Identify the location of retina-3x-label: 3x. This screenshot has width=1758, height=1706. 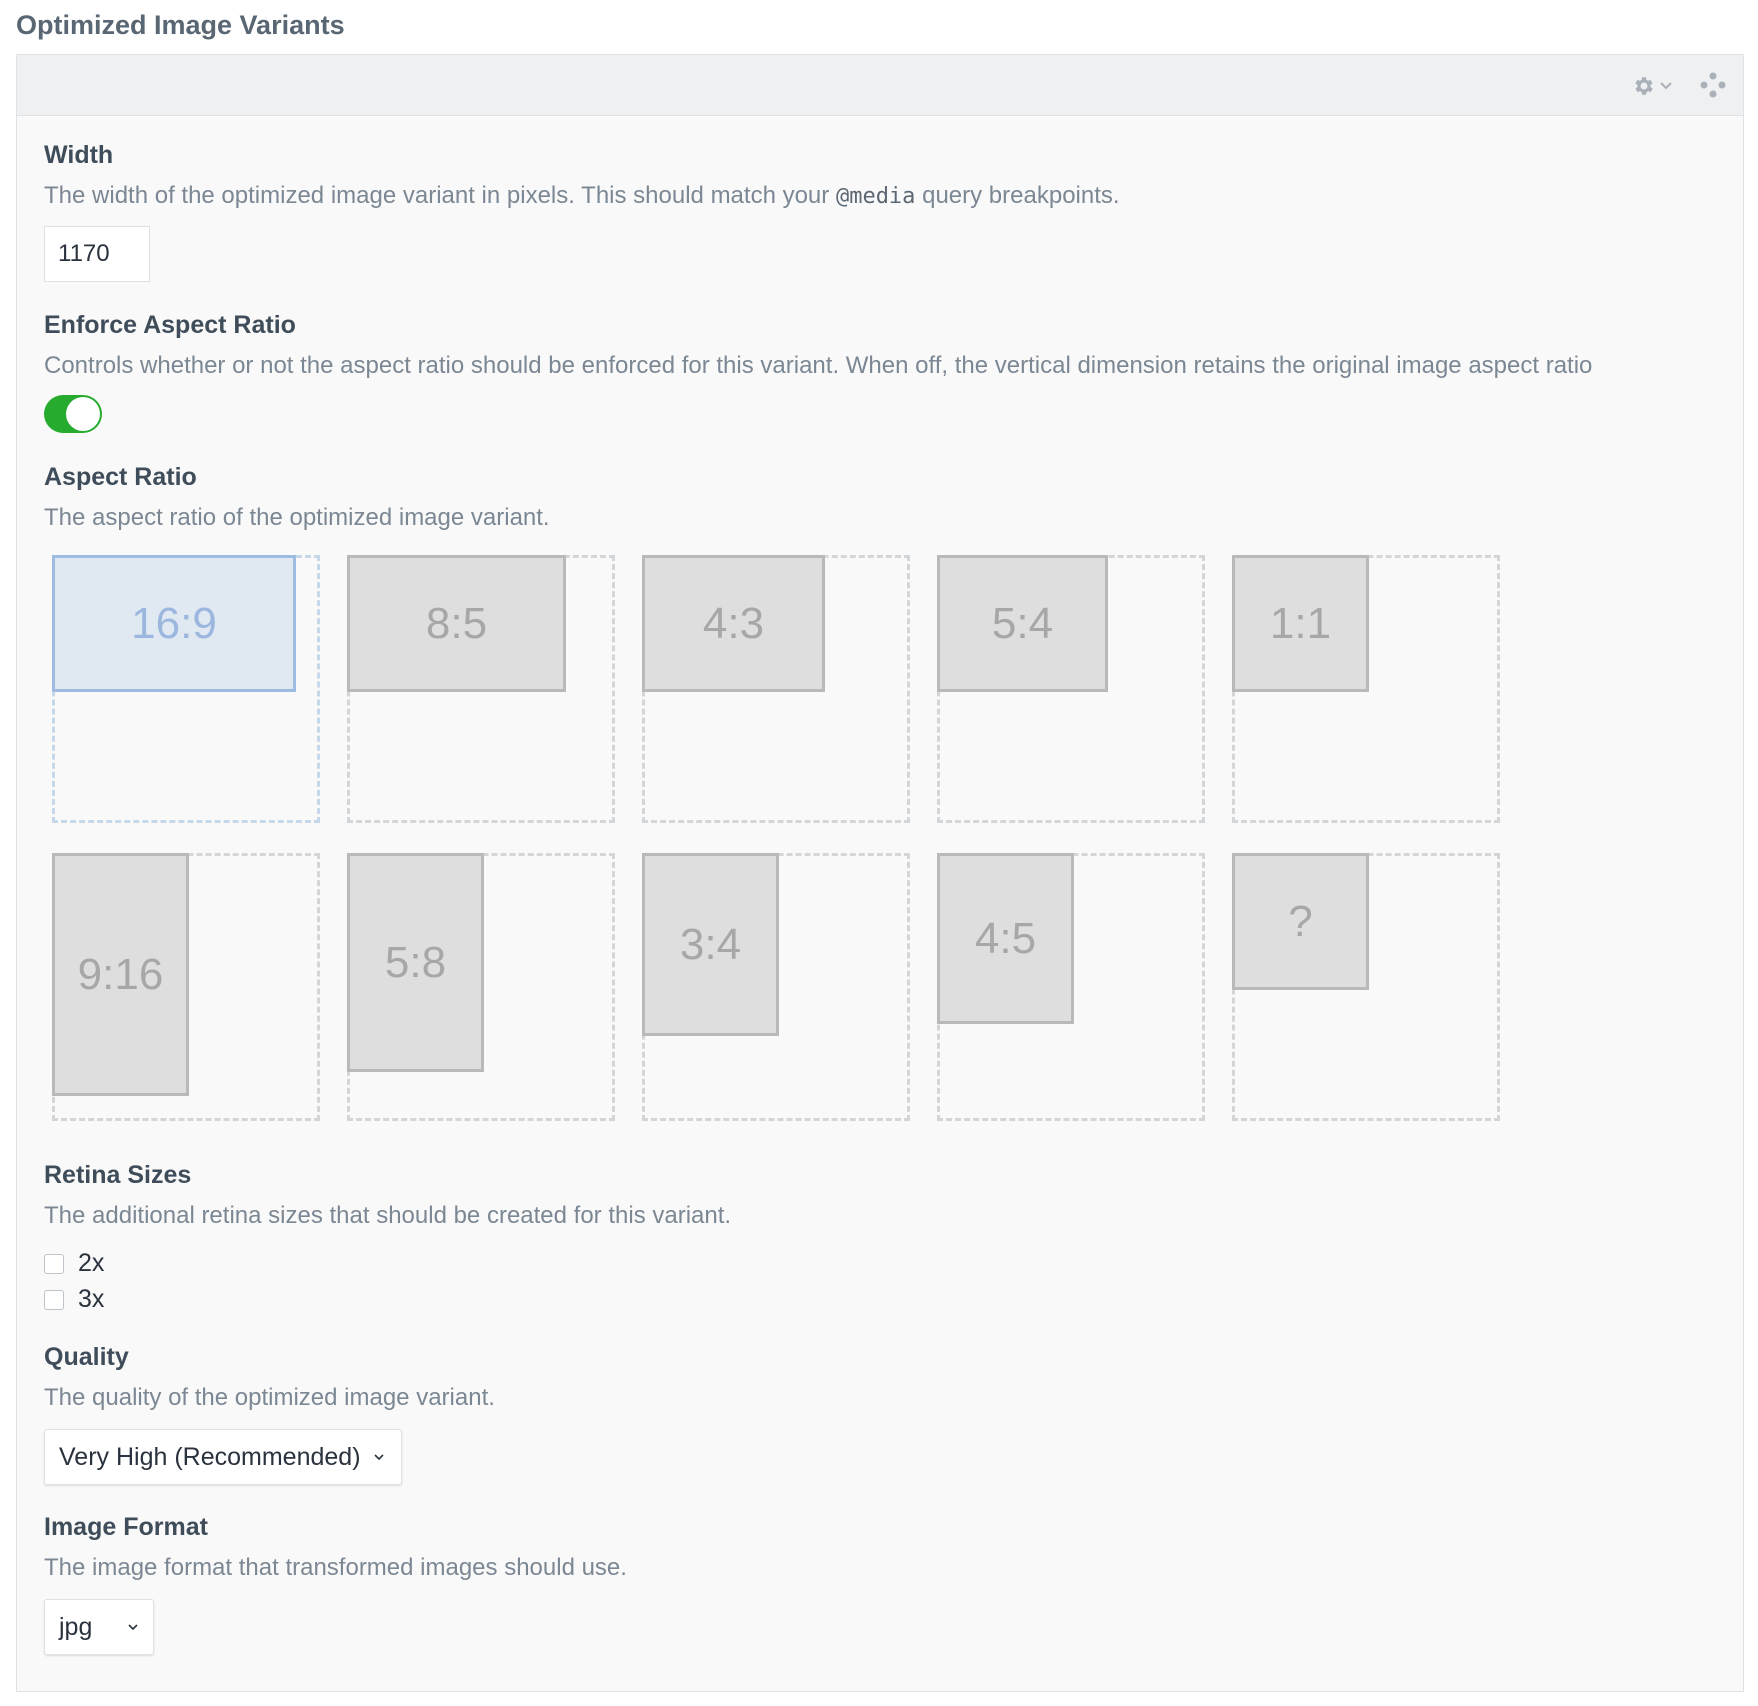
(91, 1299).